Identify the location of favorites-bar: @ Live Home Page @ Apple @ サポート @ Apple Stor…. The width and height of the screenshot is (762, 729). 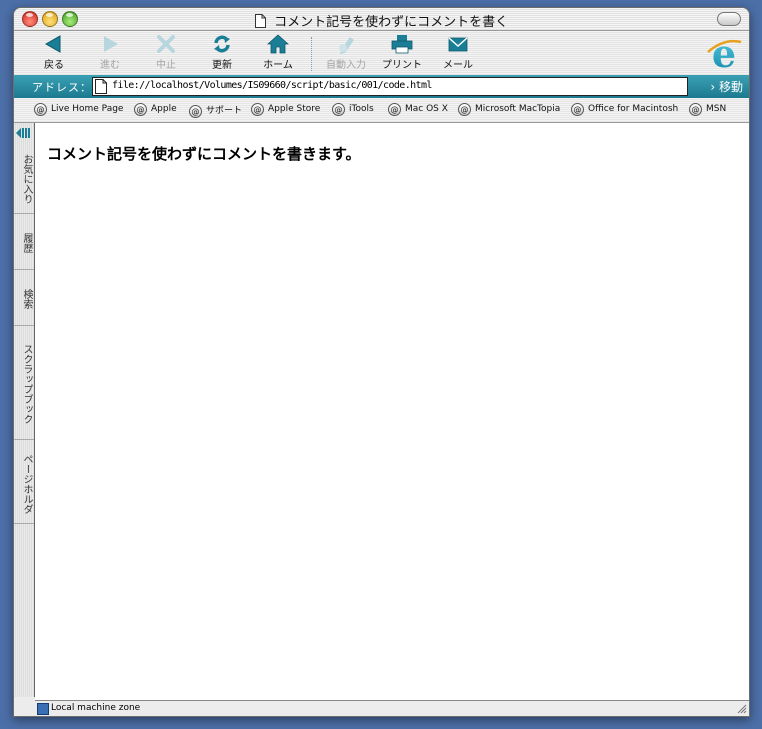
(381, 110).